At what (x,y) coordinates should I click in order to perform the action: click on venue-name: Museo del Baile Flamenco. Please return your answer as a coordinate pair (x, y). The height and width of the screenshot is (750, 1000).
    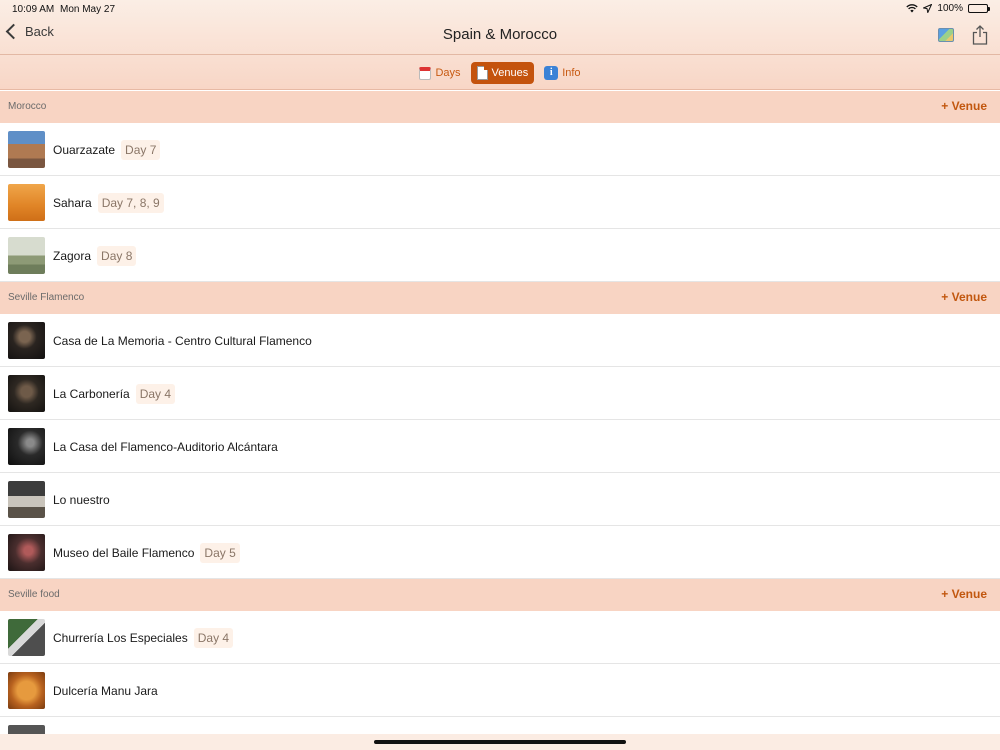
    Looking at the image, I should click on (124, 552).